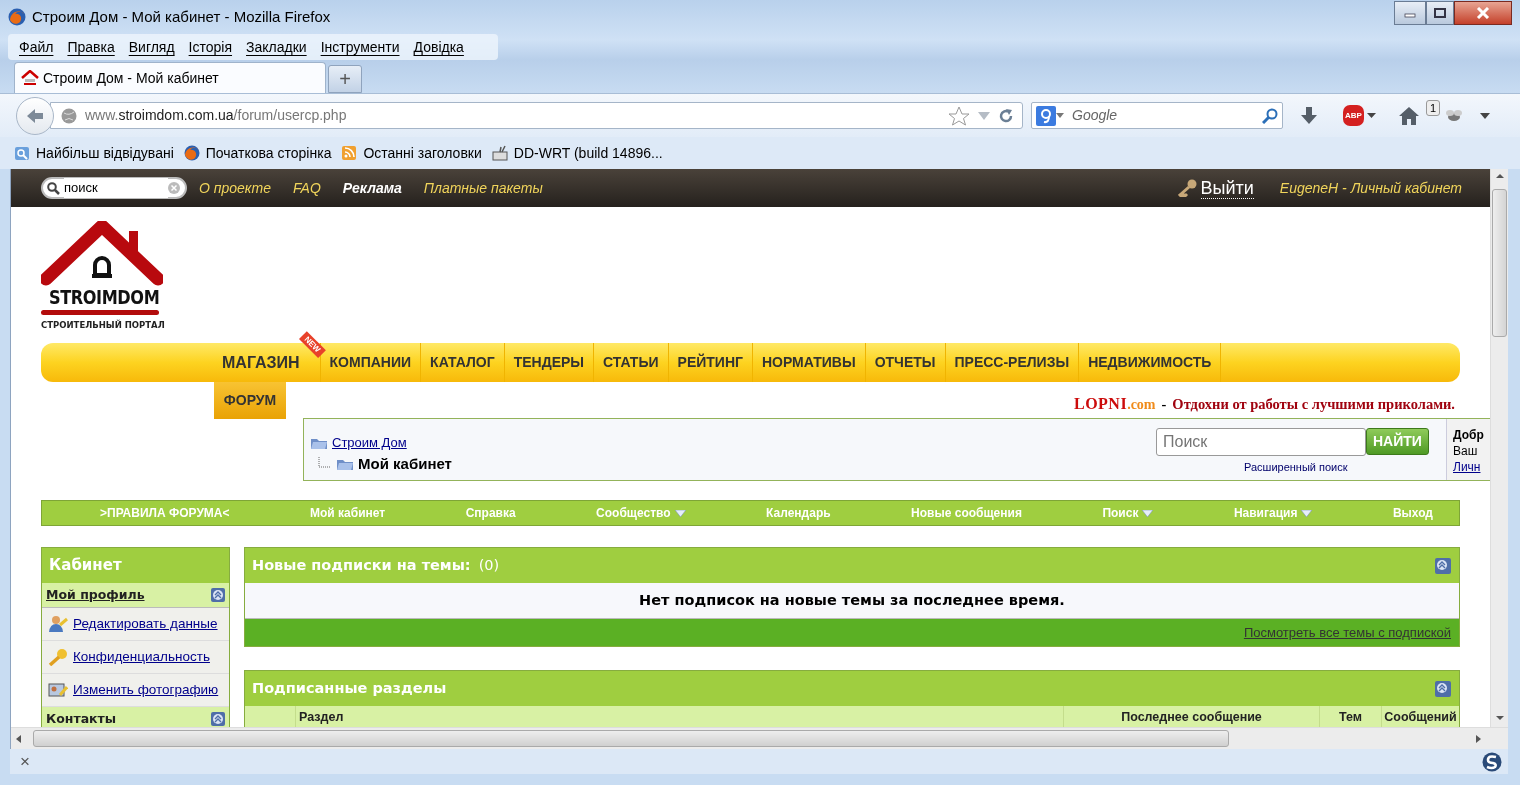 This screenshot has height=785, width=1520. Describe the element at coordinates (25, 761) in the screenshot. I see `close-addon-bar-button: ×` at that location.